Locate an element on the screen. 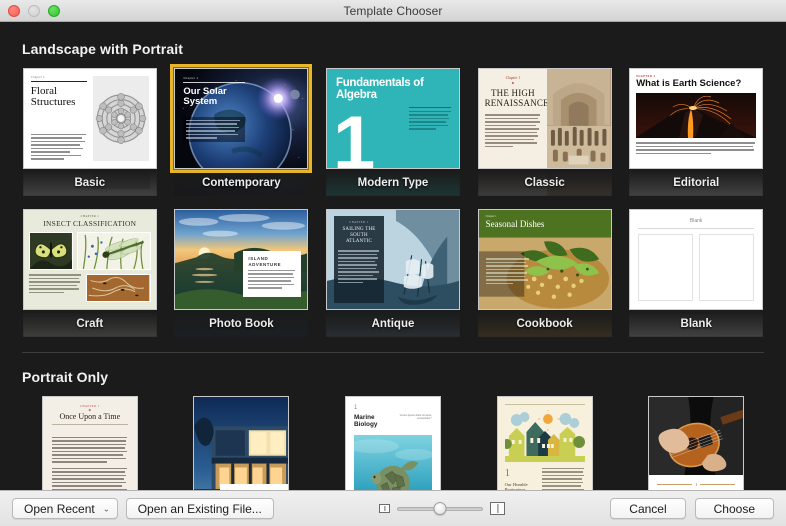 This screenshot has height=526, width=786. template-thumbnail-our-humble-beginnings: 1 Our Humble Beginnings is located at coordinates (544, 443).